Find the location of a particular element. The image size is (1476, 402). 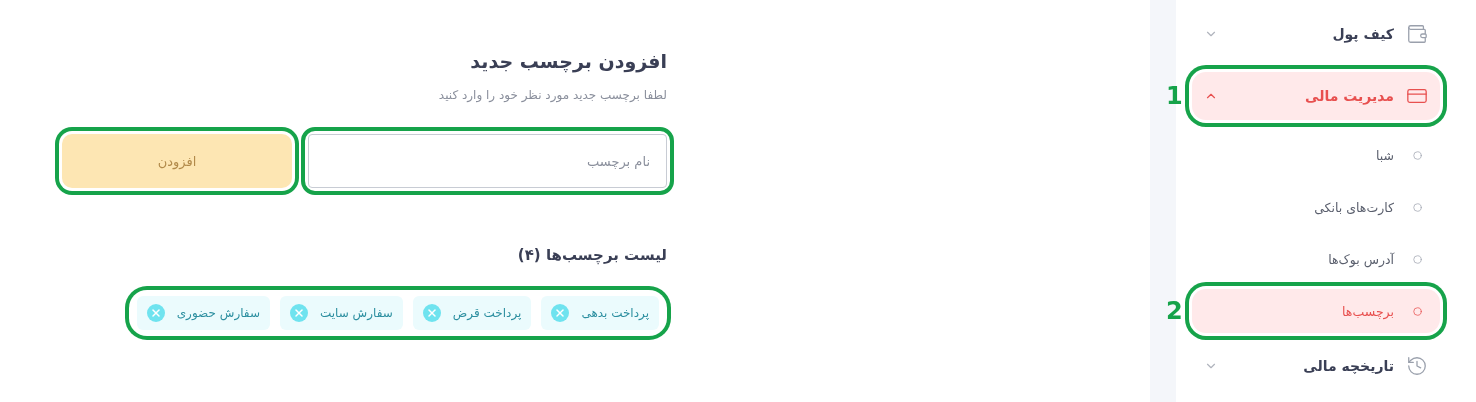

menu-group: تاریخچه مالی is located at coordinates (1316, 366).